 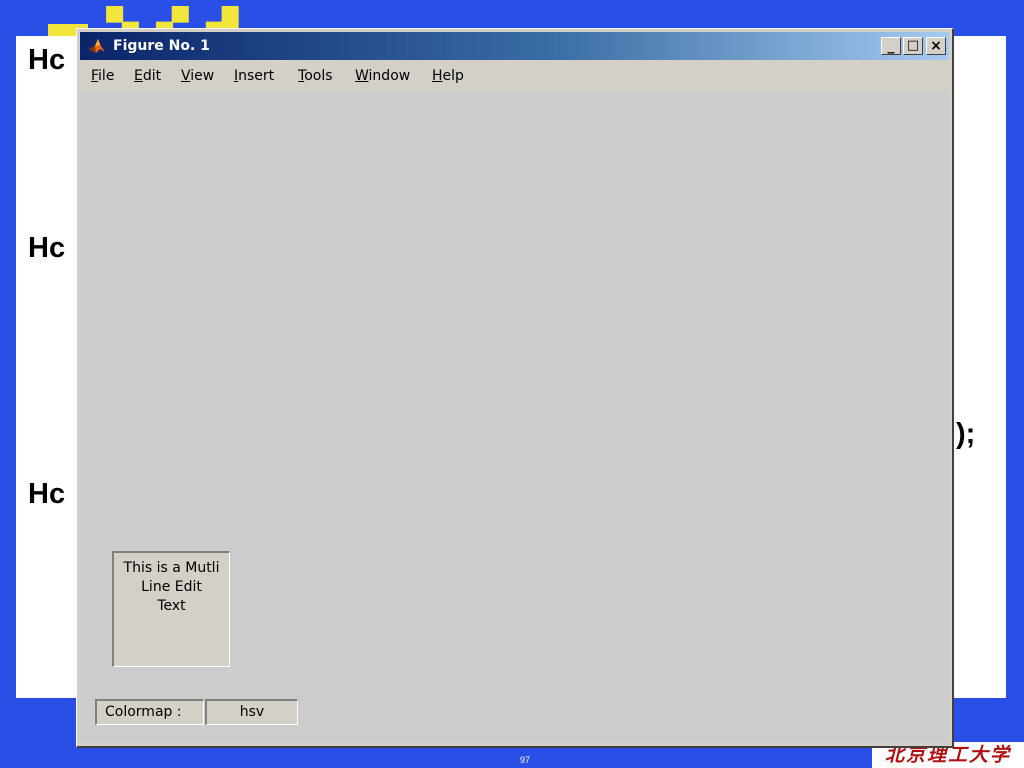 I want to click on menu-view-rest: iew, so click(x=202, y=76).